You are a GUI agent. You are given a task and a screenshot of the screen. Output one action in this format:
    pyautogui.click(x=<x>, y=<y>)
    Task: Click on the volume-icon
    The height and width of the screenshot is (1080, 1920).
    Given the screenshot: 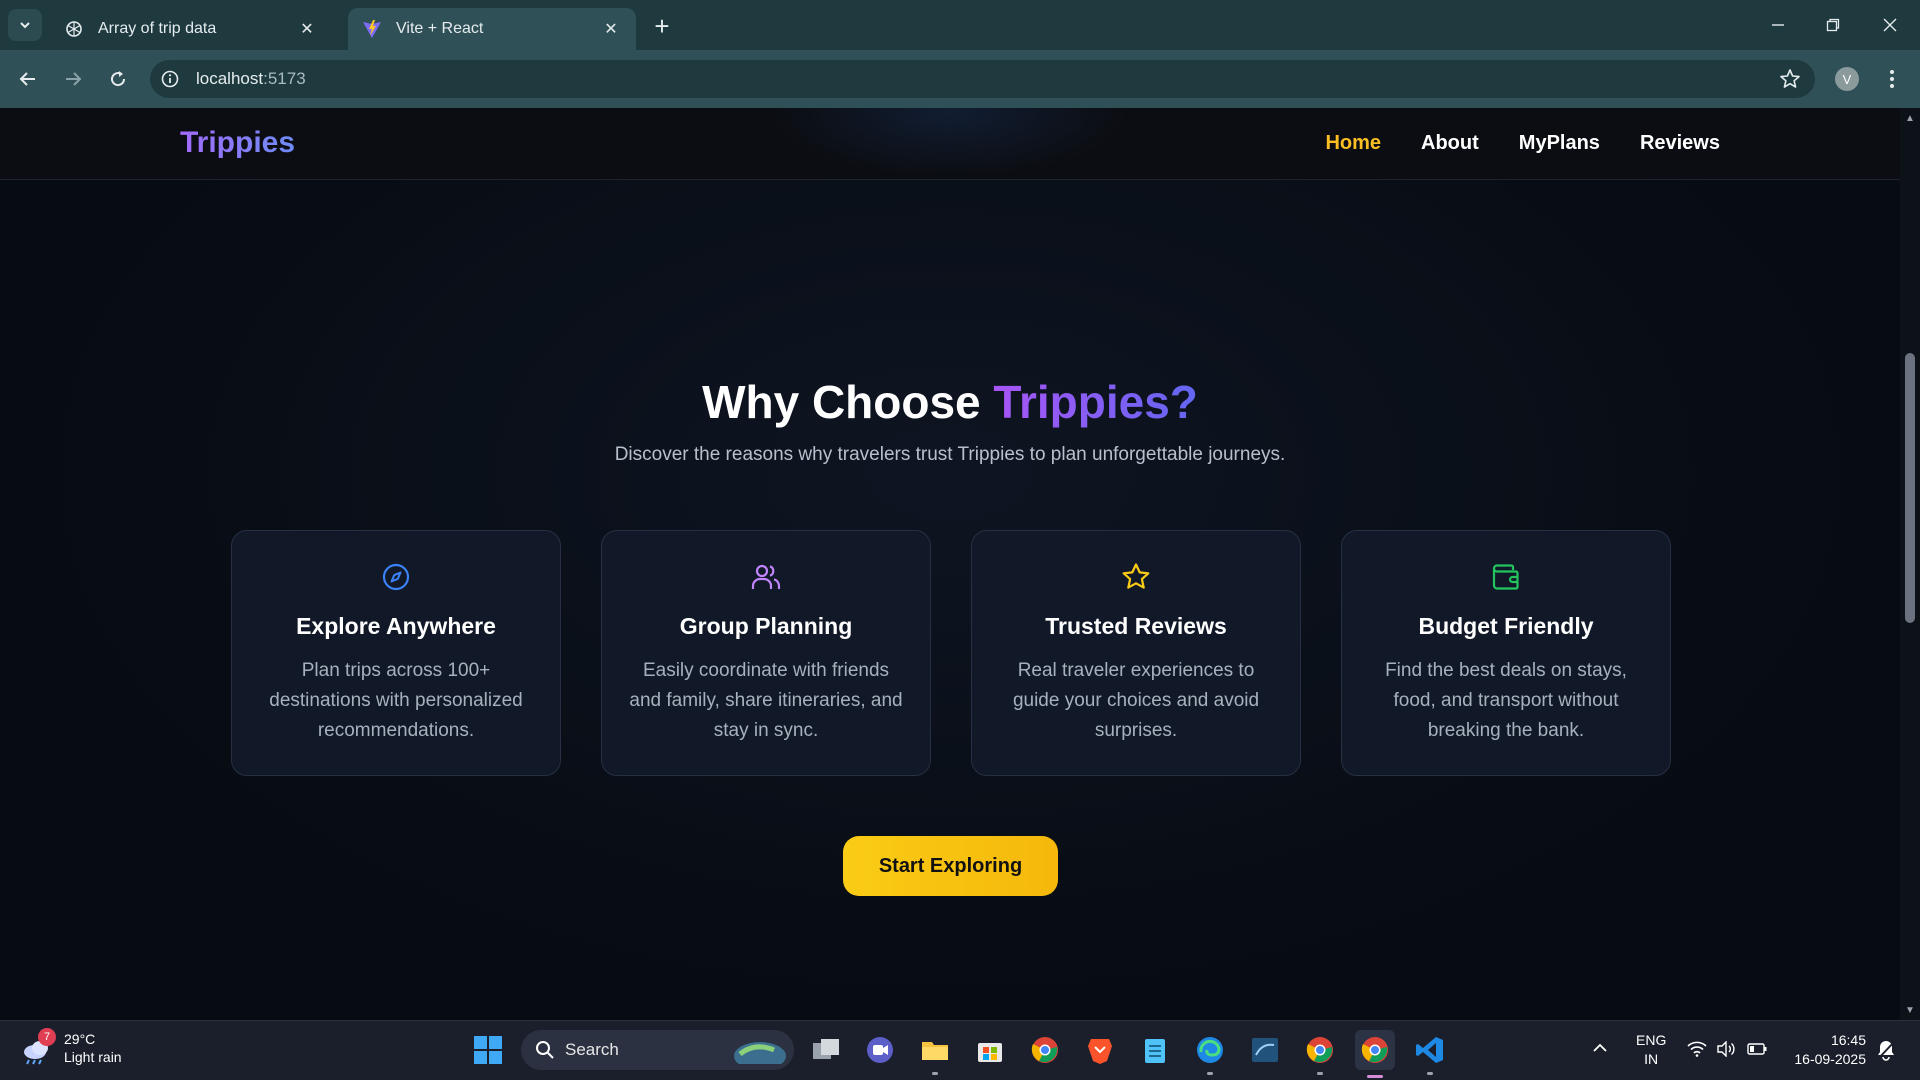 What is the action you would take?
    pyautogui.click(x=1726, y=1050)
    